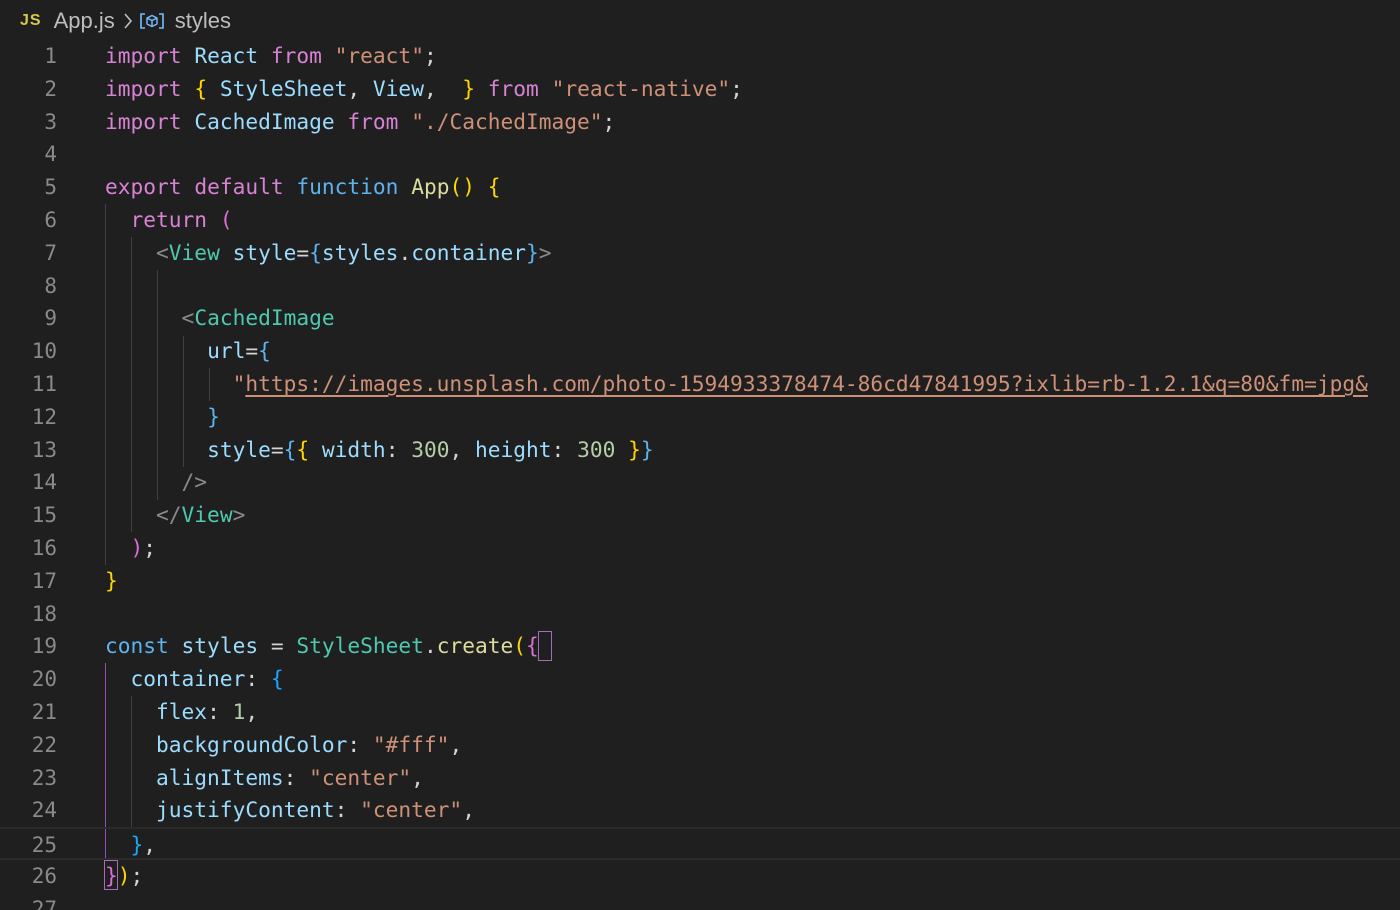 The height and width of the screenshot is (910, 1400). Describe the element at coordinates (28, 417) in the screenshot. I see `line-number: 12` at that location.